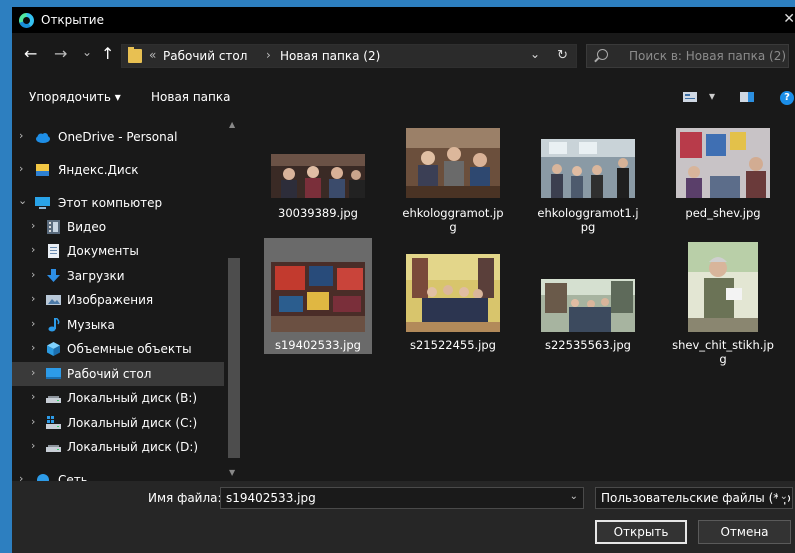 The width and height of the screenshot is (795, 553). Describe the element at coordinates (744, 532) in the screenshot. I see `cancel-button: Отмена` at that location.